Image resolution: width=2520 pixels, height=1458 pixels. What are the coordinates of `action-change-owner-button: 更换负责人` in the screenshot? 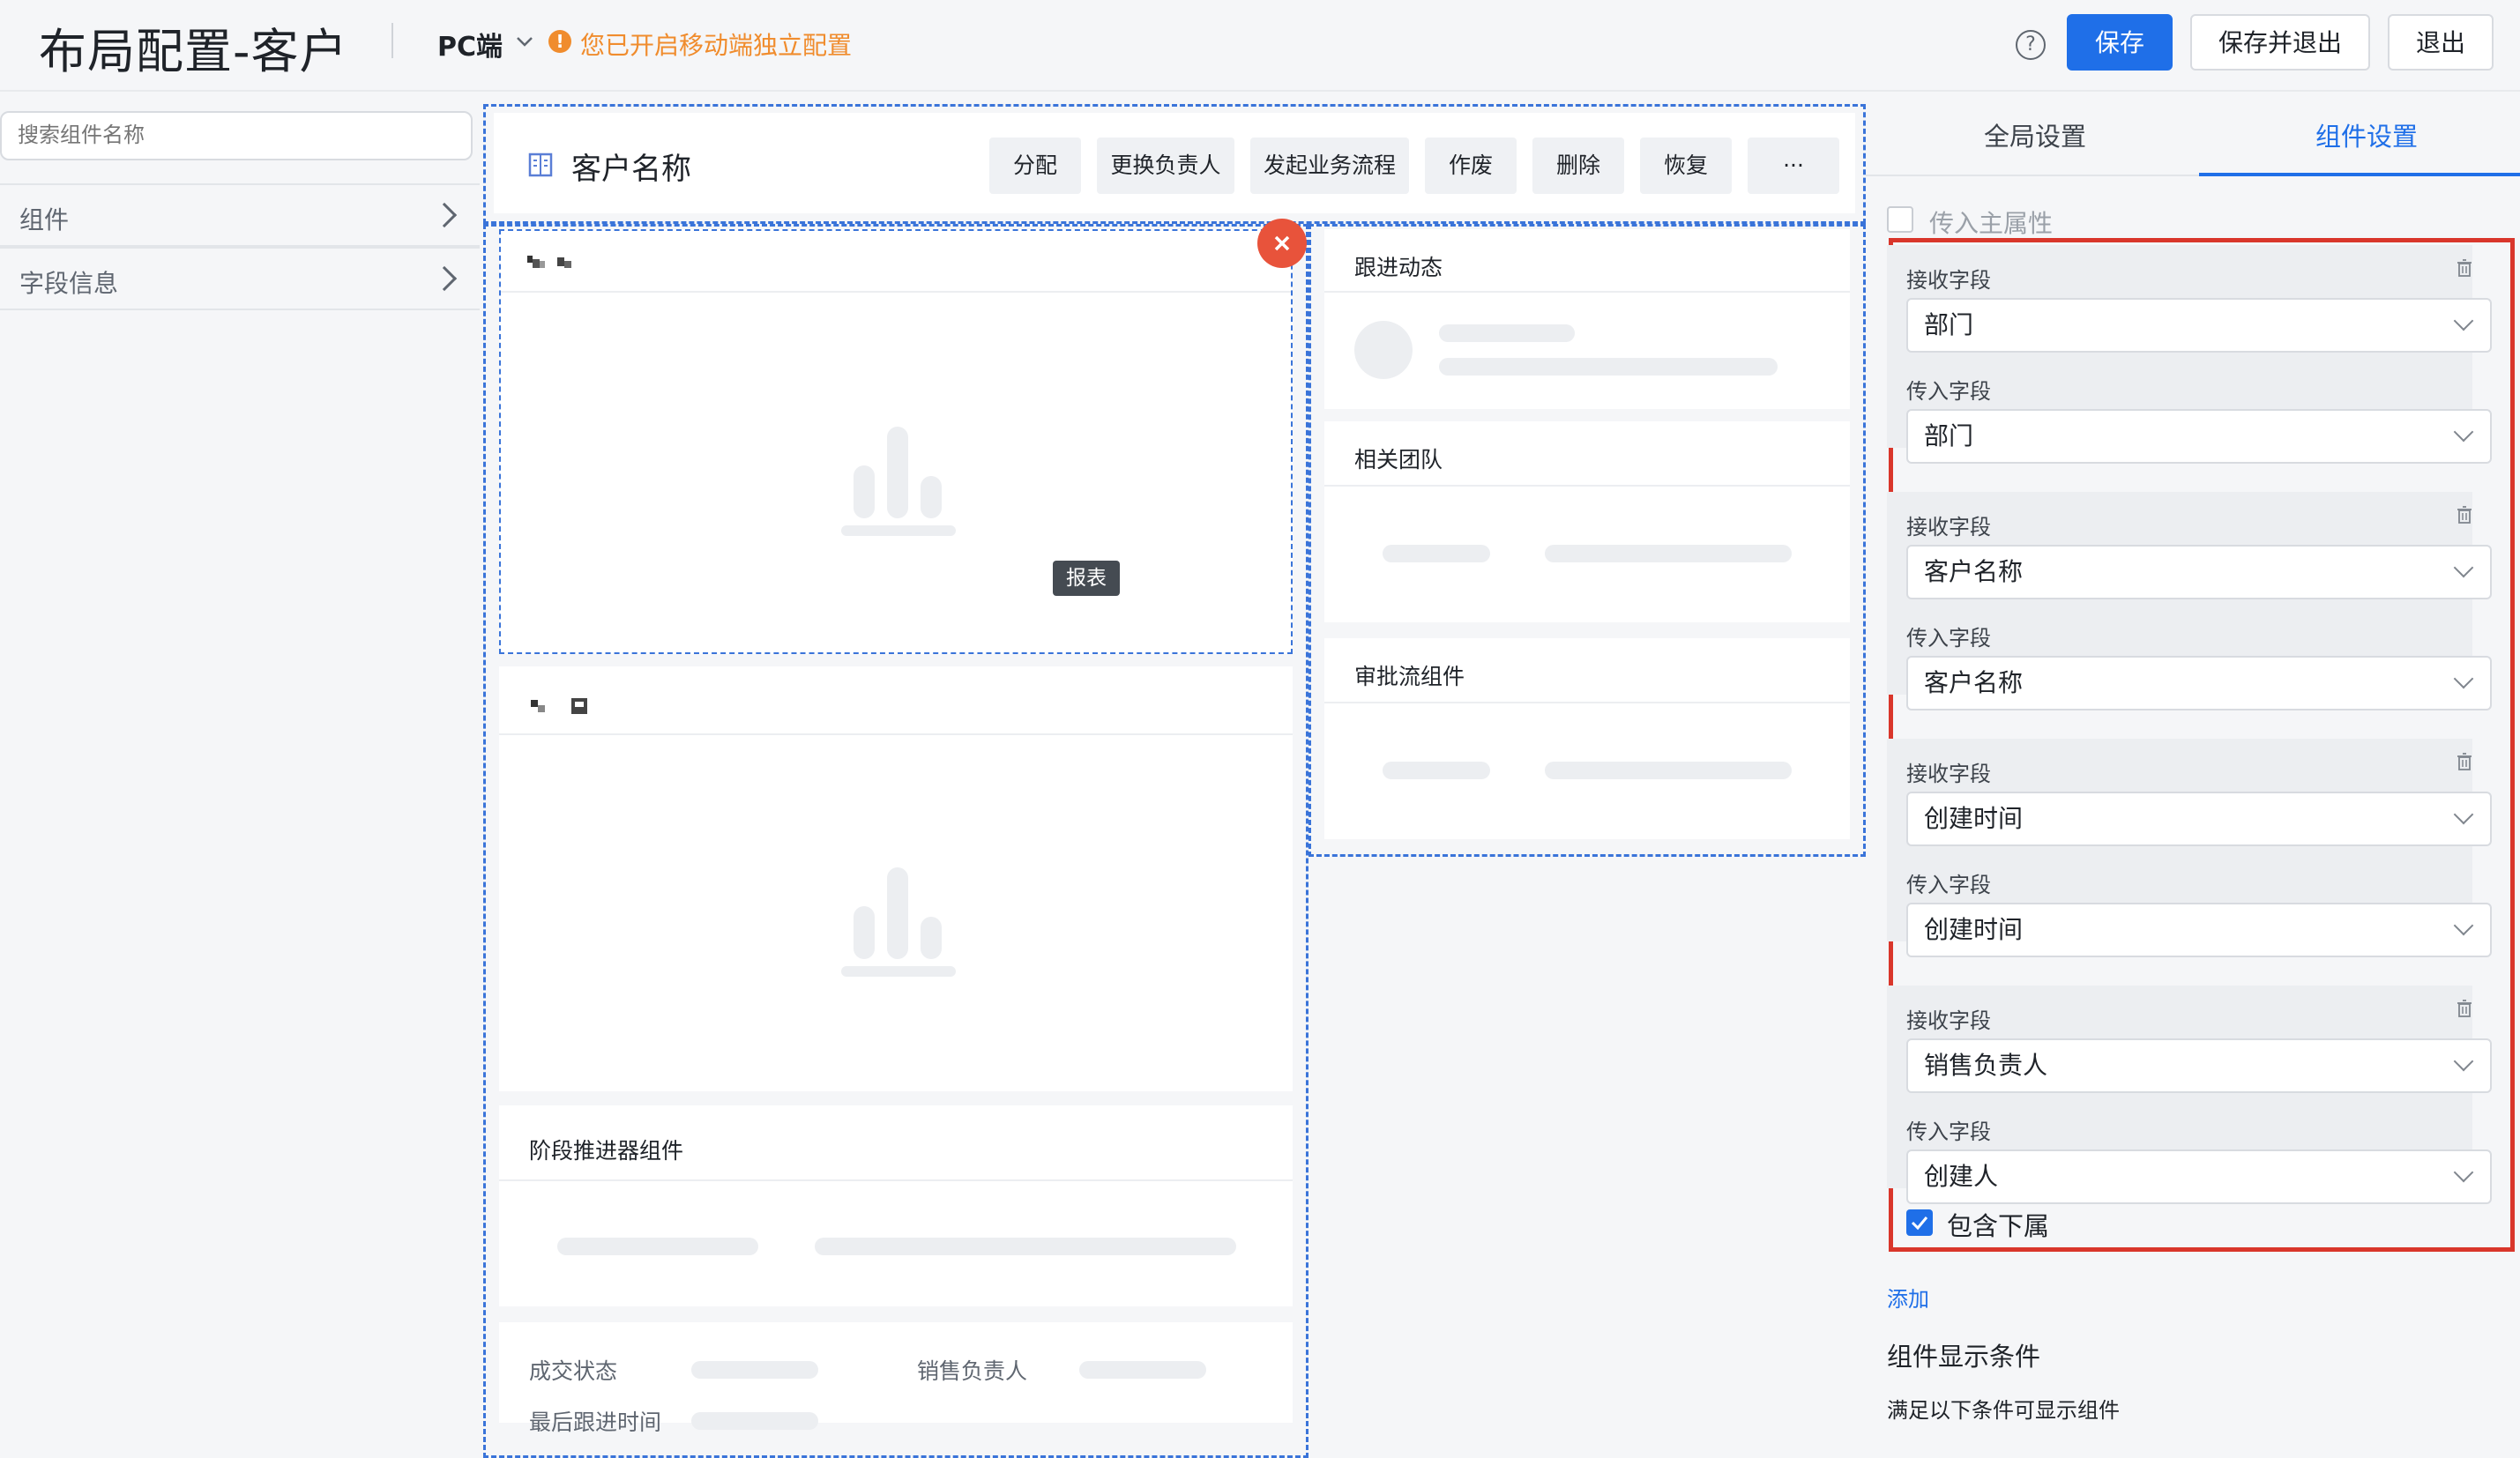 It's located at (1165, 166).